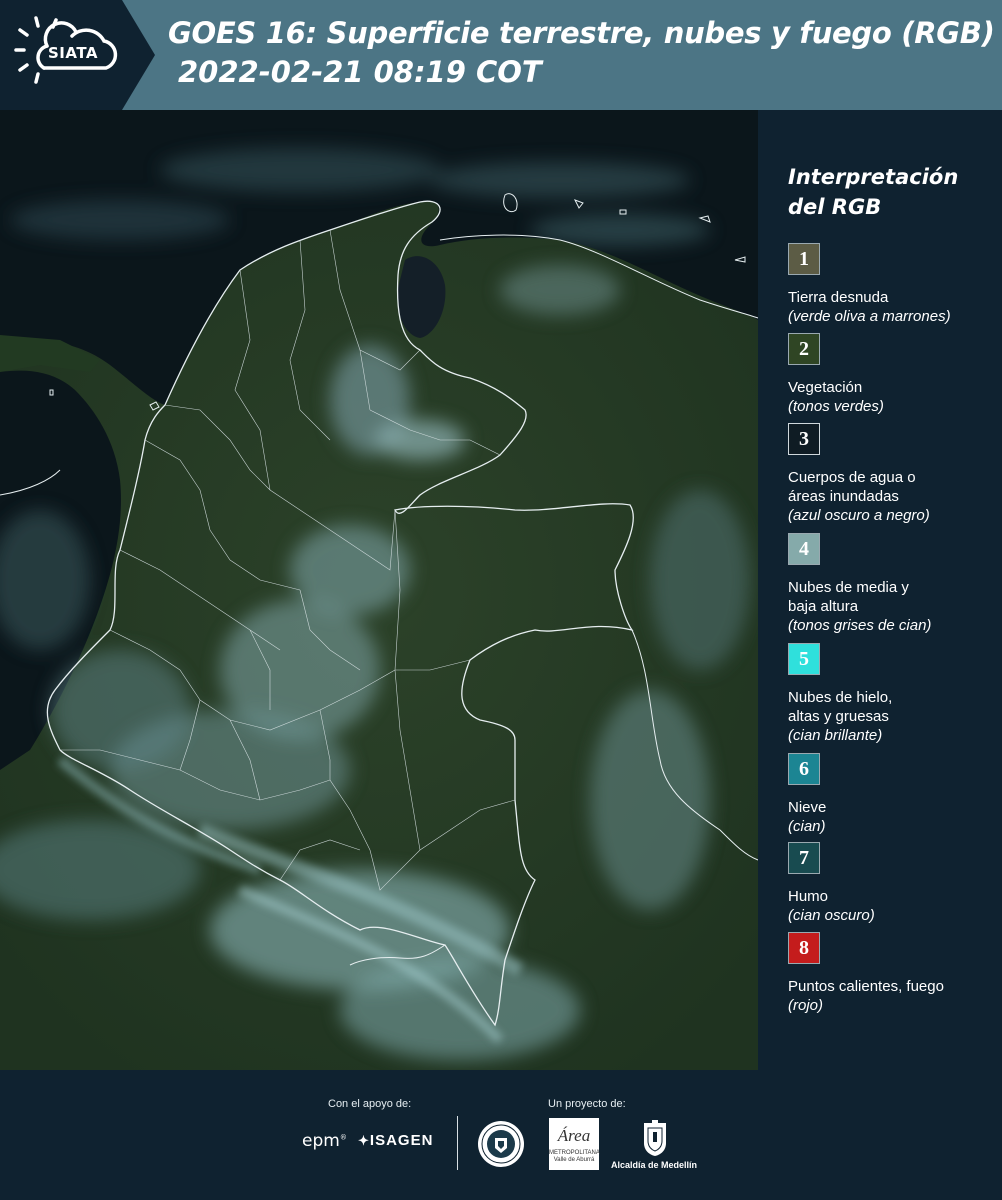  Describe the element at coordinates (835, 735) in the screenshot. I see `legend-sub-5: (cian brillante)` at that location.